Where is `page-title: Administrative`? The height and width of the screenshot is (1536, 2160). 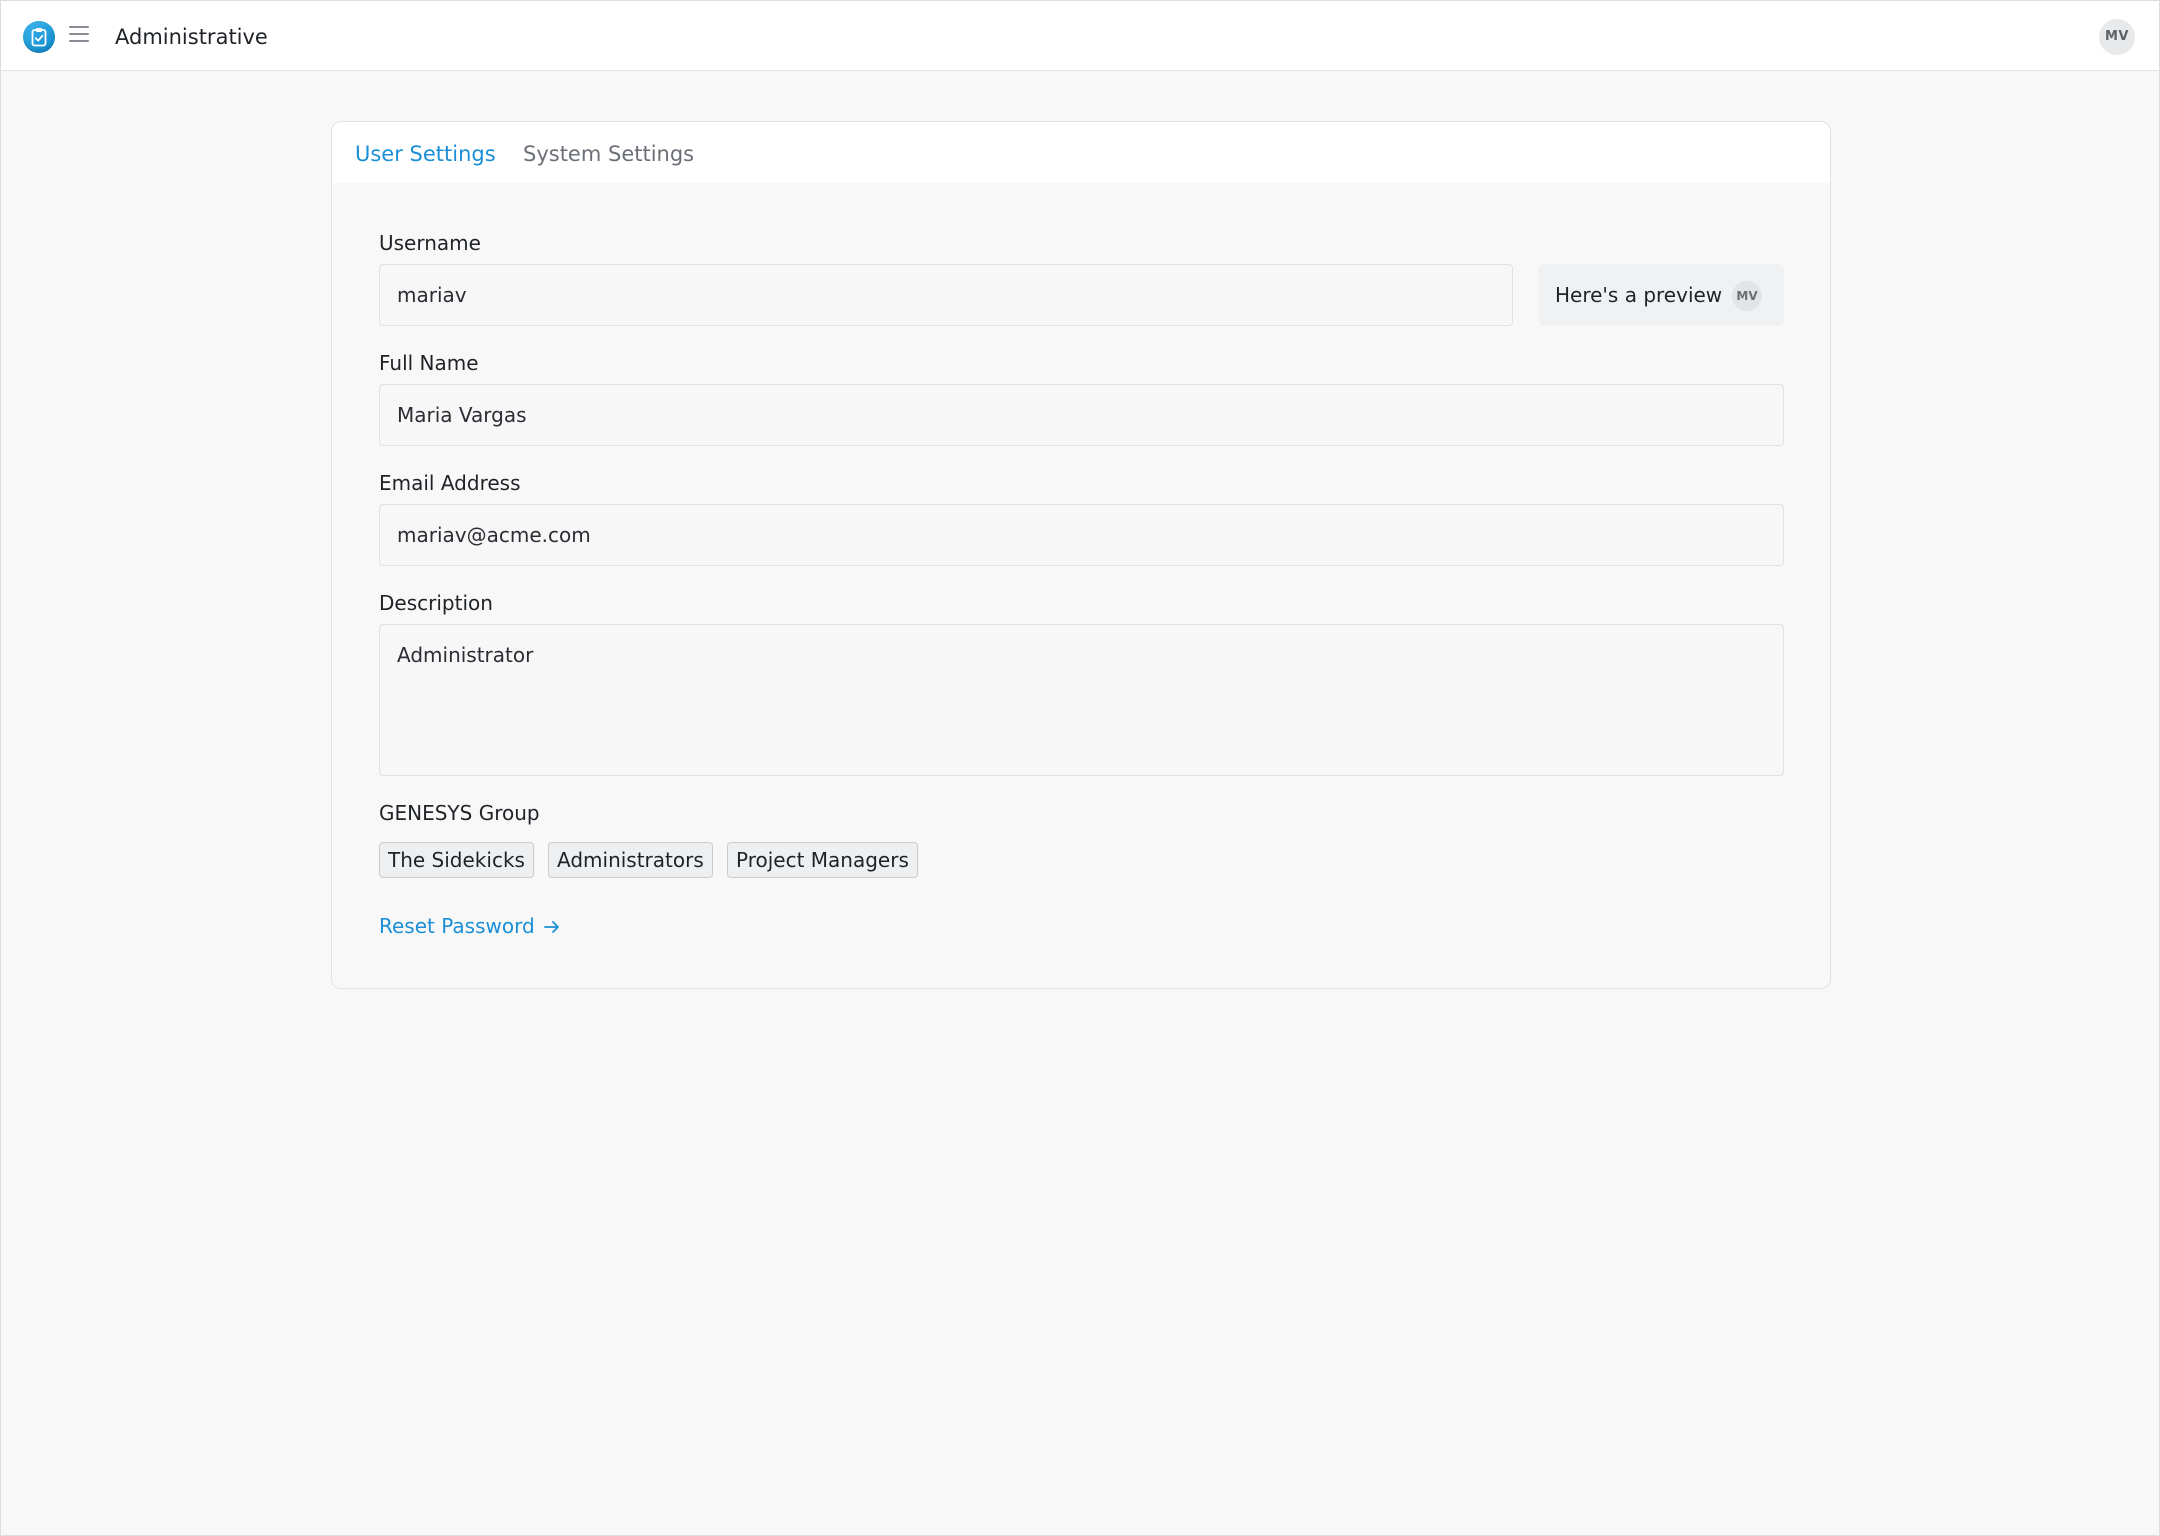
page-title: Administrative is located at coordinates (191, 37).